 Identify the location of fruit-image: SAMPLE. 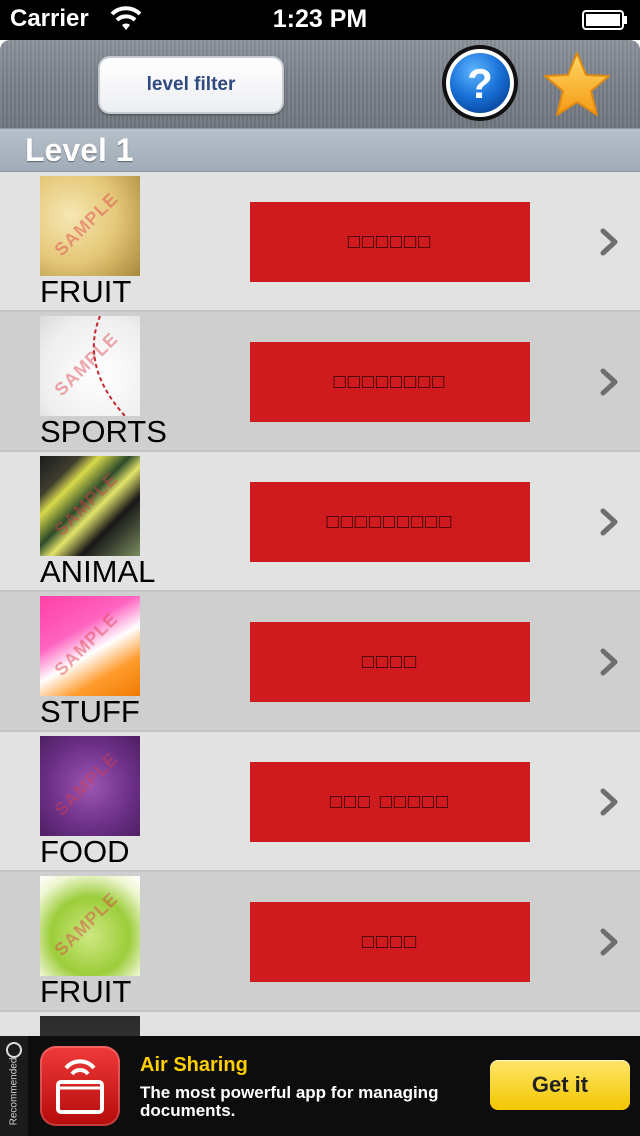
(90, 226).